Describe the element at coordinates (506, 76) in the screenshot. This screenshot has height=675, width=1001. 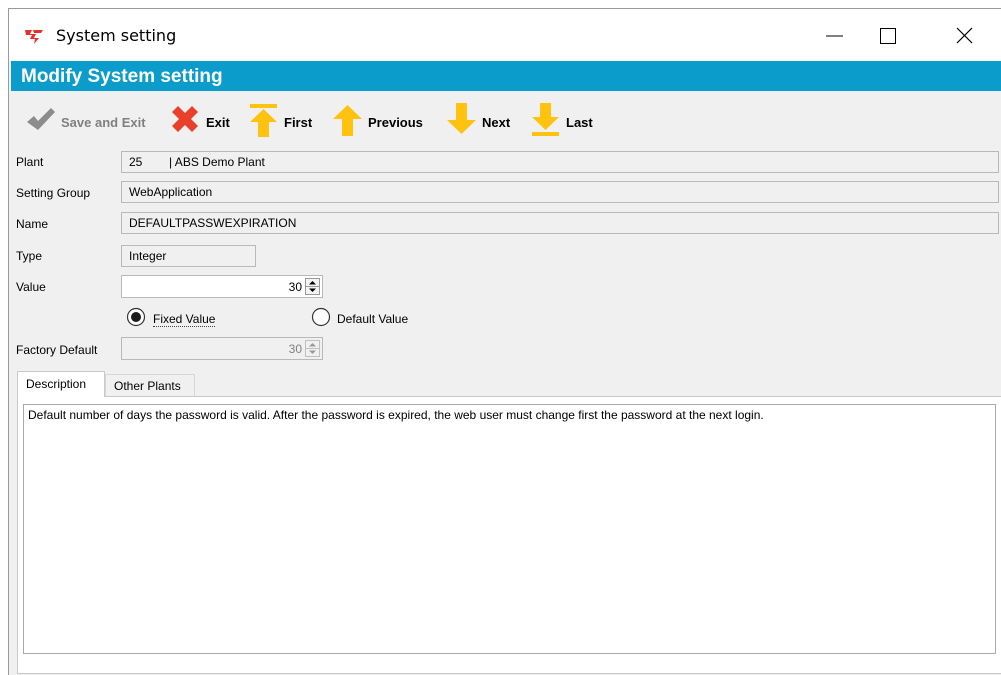
I see `form-header: Modify System setting` at that location.